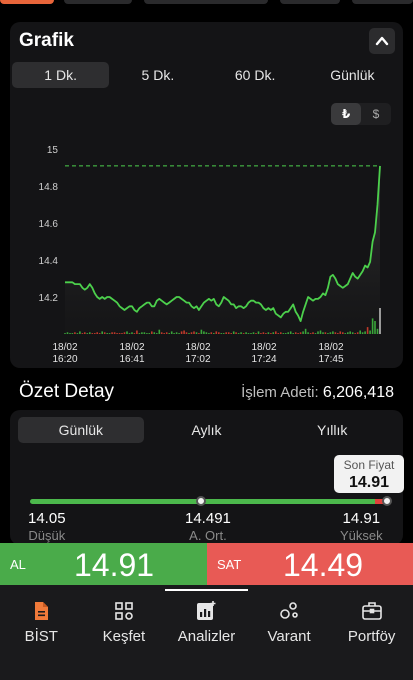 This screenshot has height=680, width=413. What do you see at coordinates (81, 430) in the screenshot?
I see `tab-period-gunluk: Günlük` at bounding box center [81, 430].